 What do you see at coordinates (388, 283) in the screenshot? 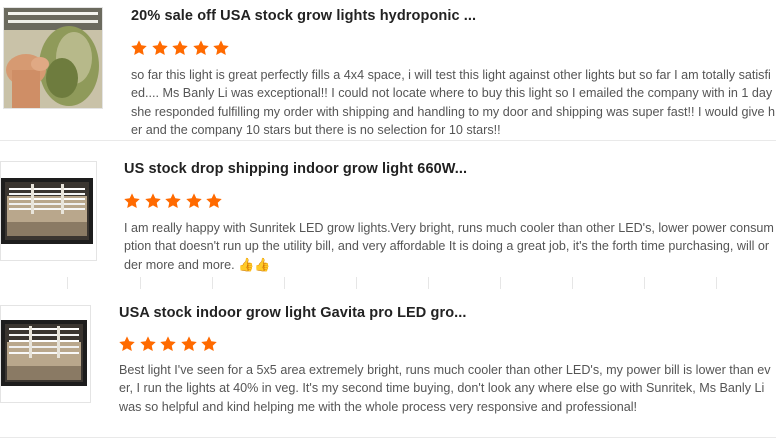
I see `separator-ticks` at bounding box center [388, 283].